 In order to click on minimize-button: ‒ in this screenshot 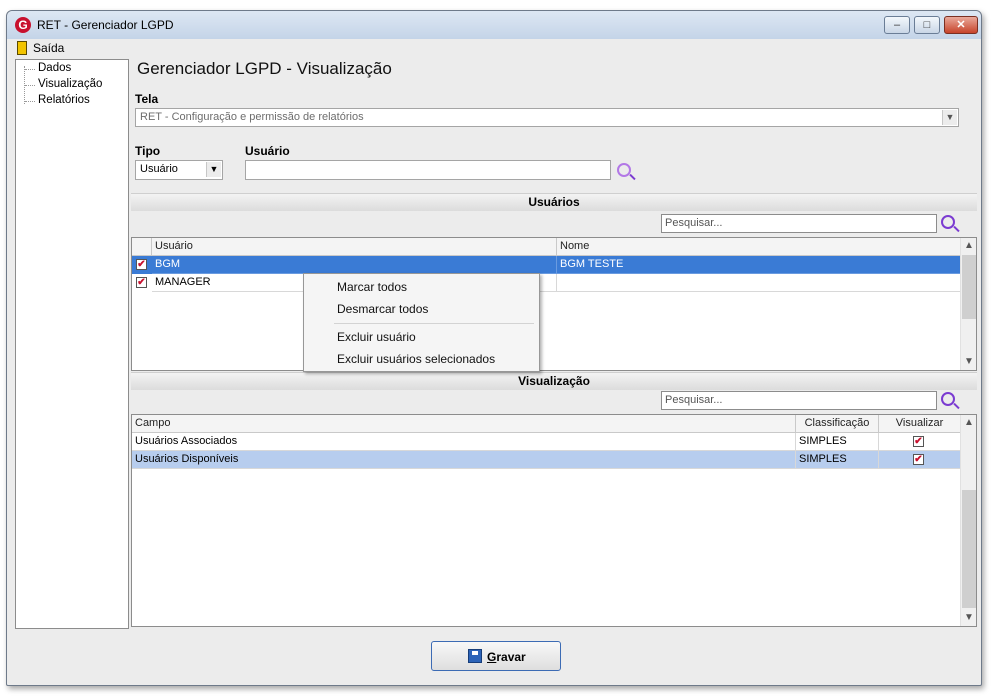, I will do `click(897, 25)`.